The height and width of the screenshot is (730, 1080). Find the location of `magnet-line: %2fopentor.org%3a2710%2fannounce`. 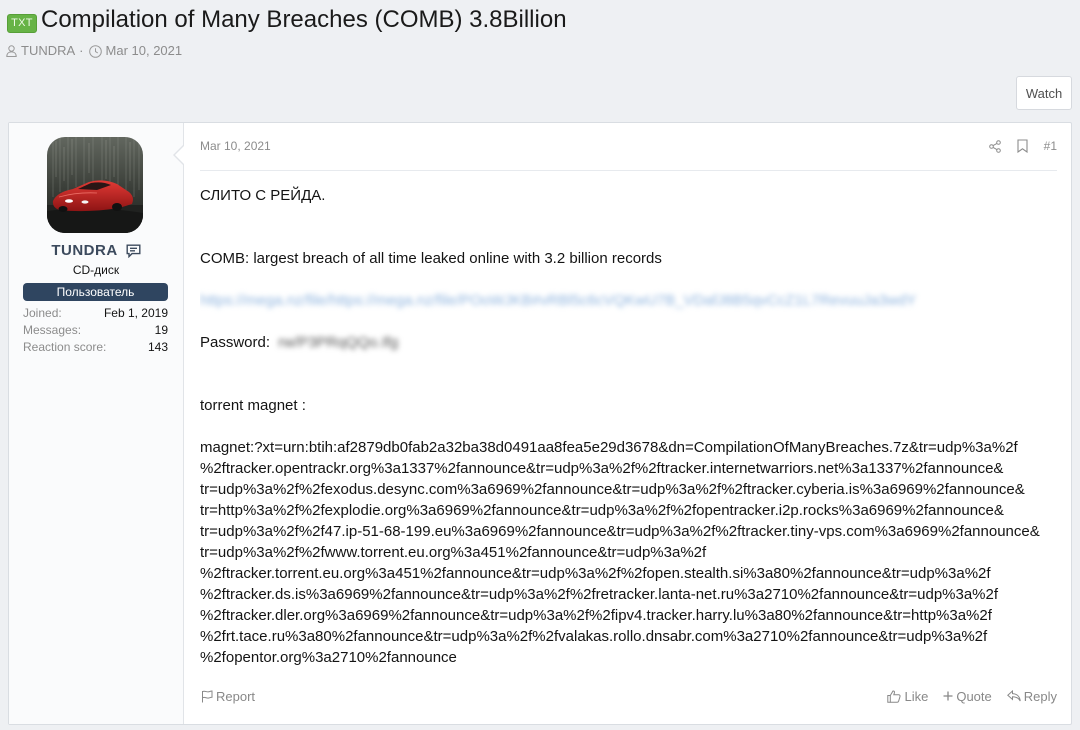

magnet-line: %2fopentor.org%3a2710%2fannounce is located at coordinates (328, 657).